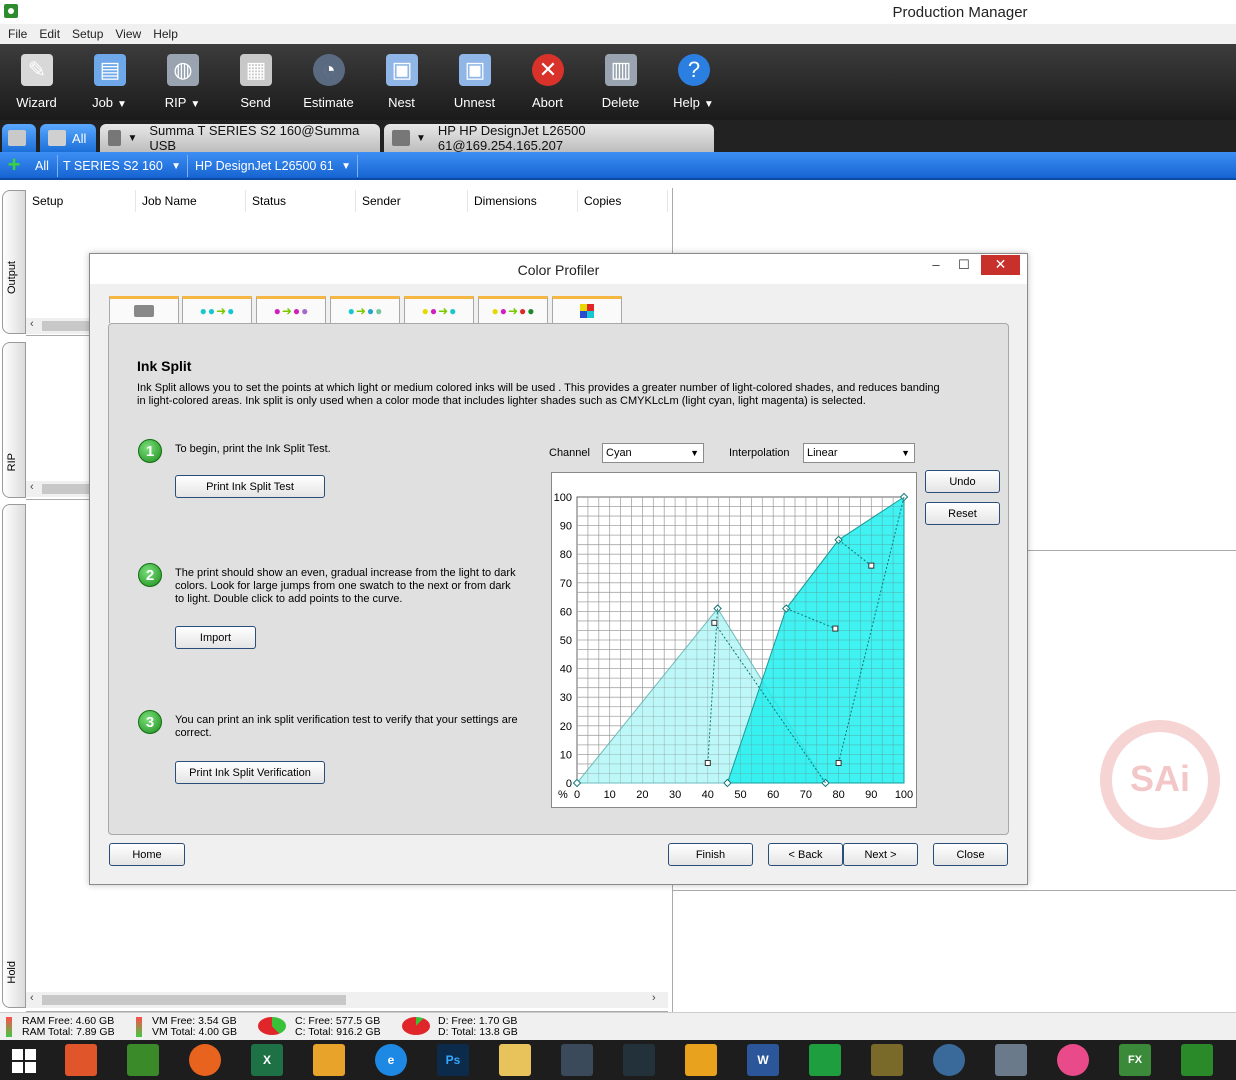 The height and width of the screenshot is (1080, 1236). Describe the element at coordinates (949, 1060) in the screenshot. I see `droplet-app-icon` at that location.